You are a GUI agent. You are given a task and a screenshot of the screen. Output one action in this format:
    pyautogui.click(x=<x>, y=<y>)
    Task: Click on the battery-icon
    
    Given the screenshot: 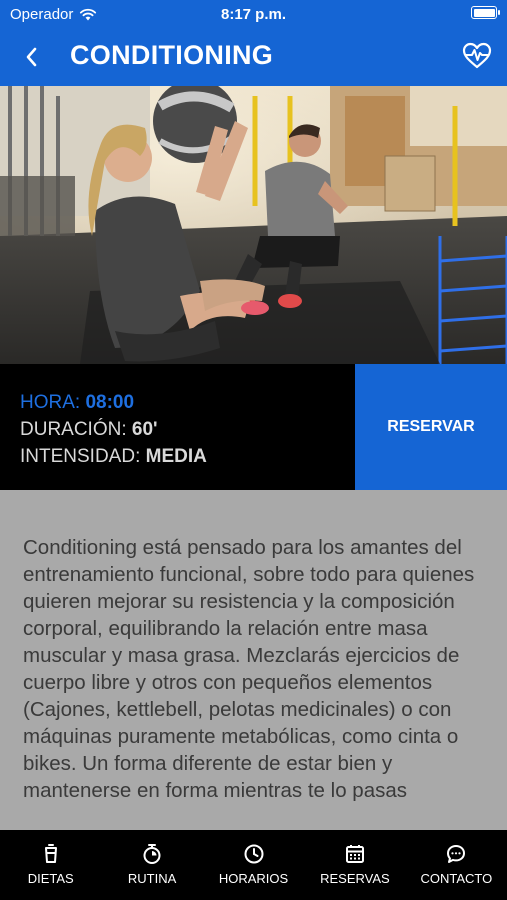 What is the action you would take?
    pyautogui.click(x=485, y=12)
    